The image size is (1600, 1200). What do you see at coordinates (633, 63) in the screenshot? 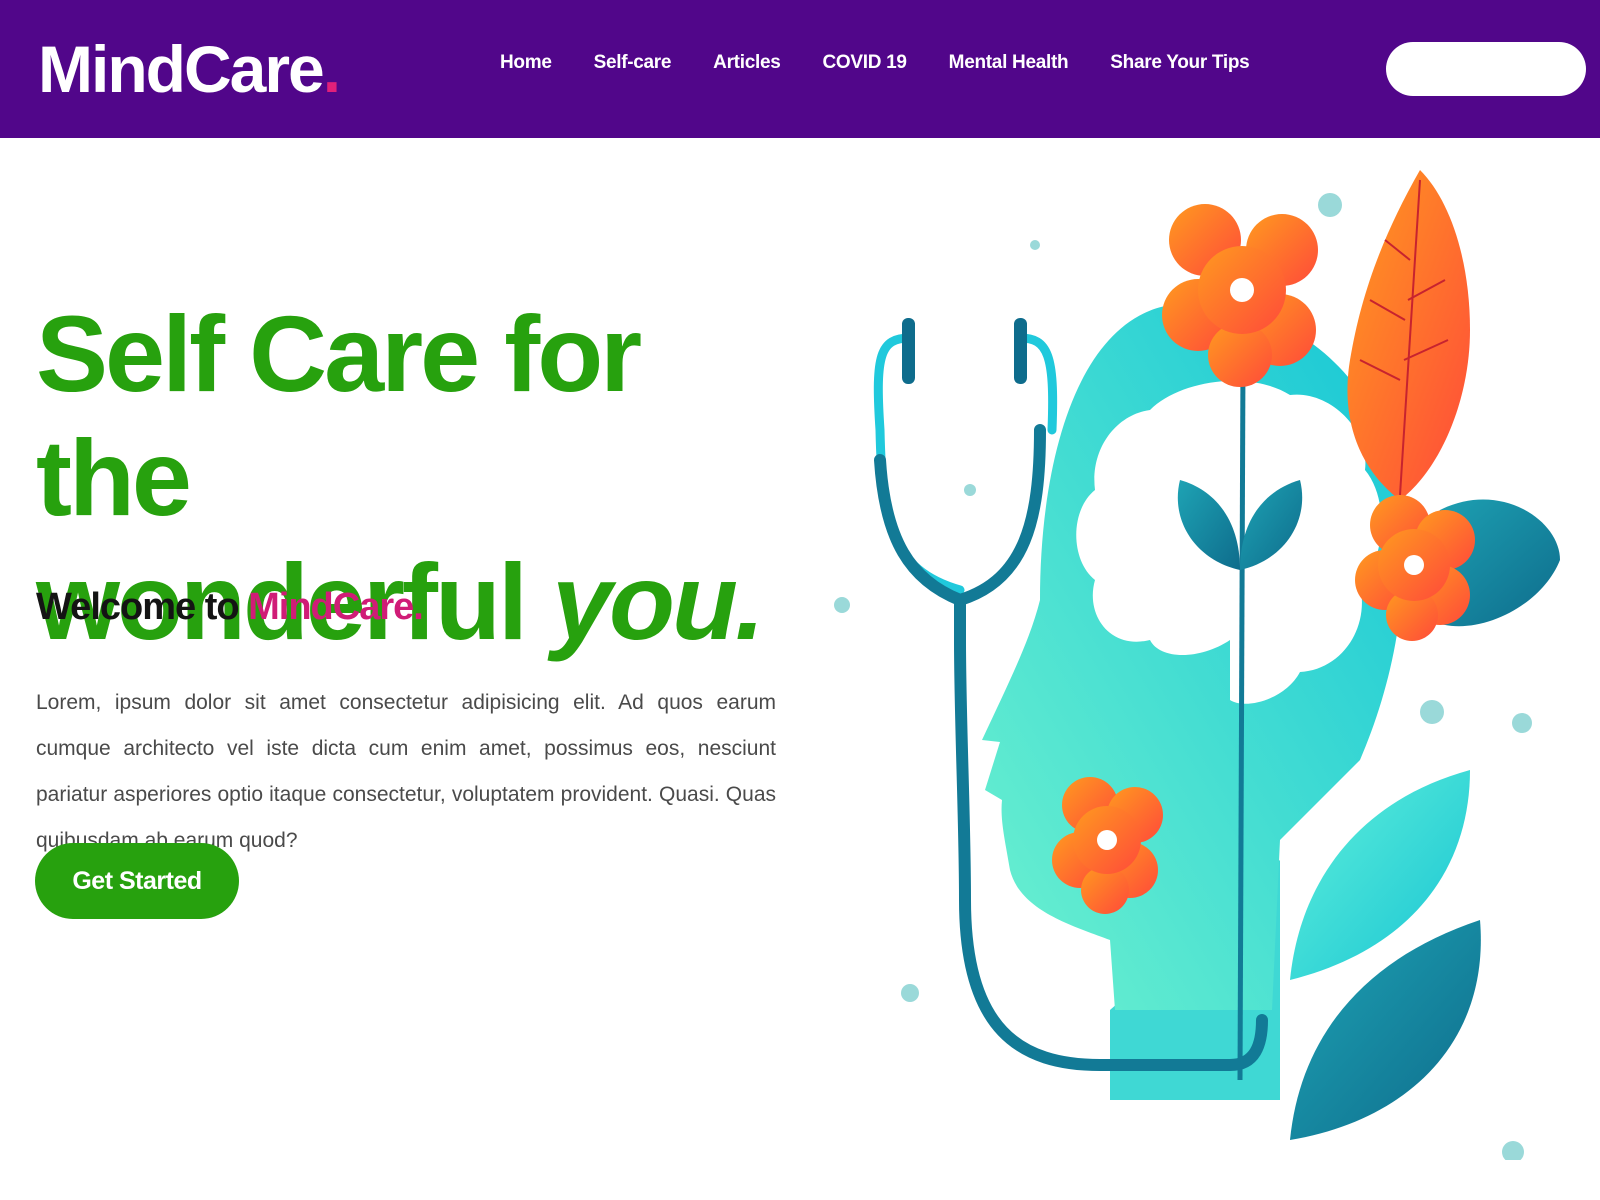
I see `nav-link-self-care: Self-care` at bounding box center [633, 63].